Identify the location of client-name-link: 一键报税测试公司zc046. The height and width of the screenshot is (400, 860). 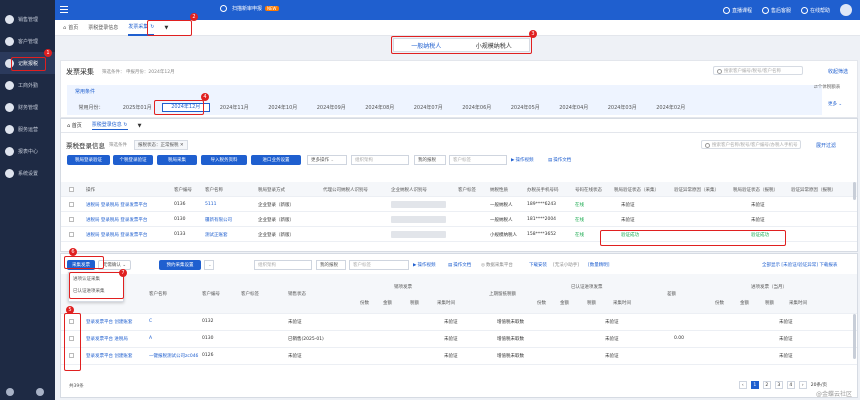
(173, 356).